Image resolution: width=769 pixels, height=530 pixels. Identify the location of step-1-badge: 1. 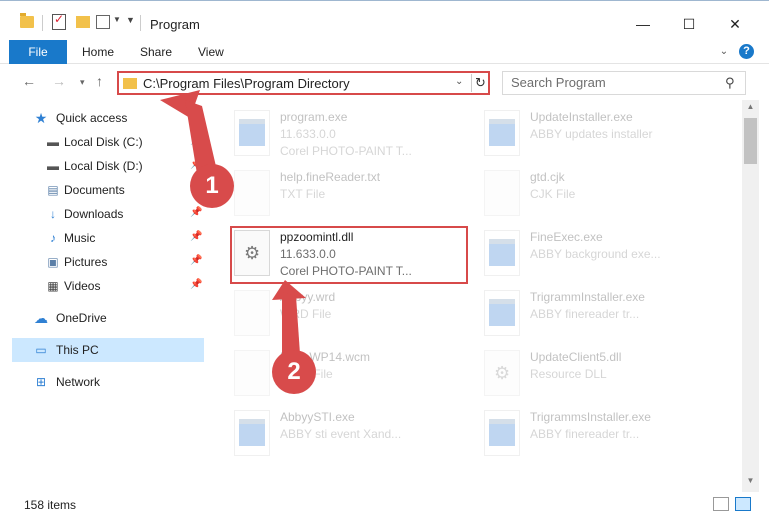
(212, 186).